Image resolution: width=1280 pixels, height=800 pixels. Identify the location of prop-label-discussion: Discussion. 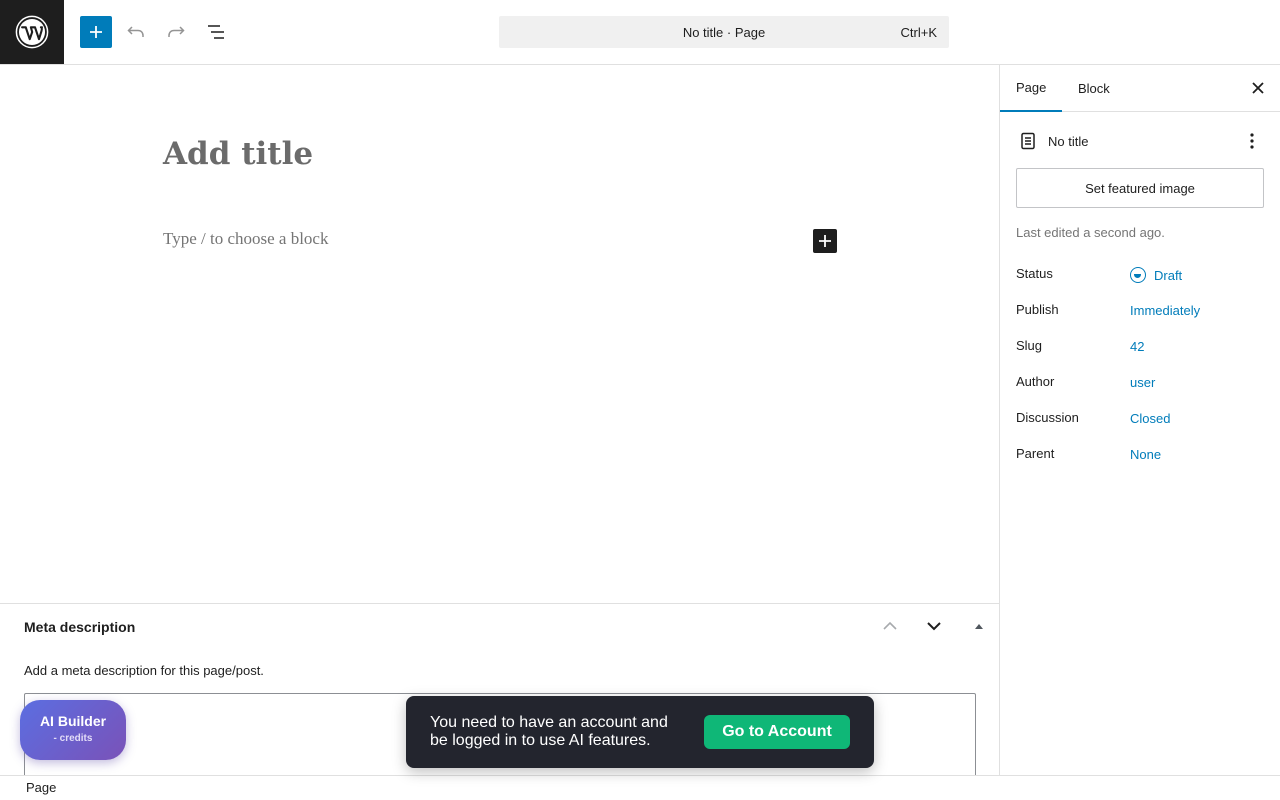
(1047, 417).